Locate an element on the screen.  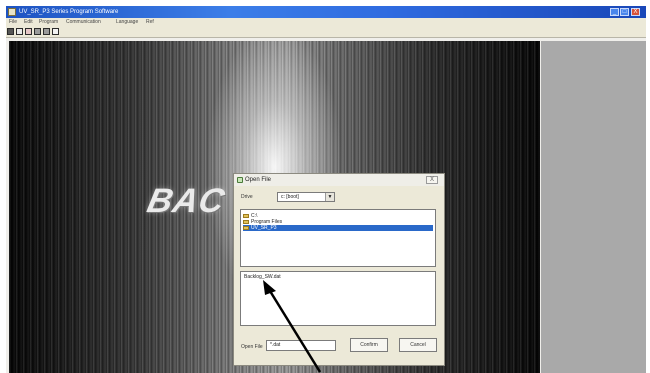
dialog-title: Open File is located at coordinates (258, 180).